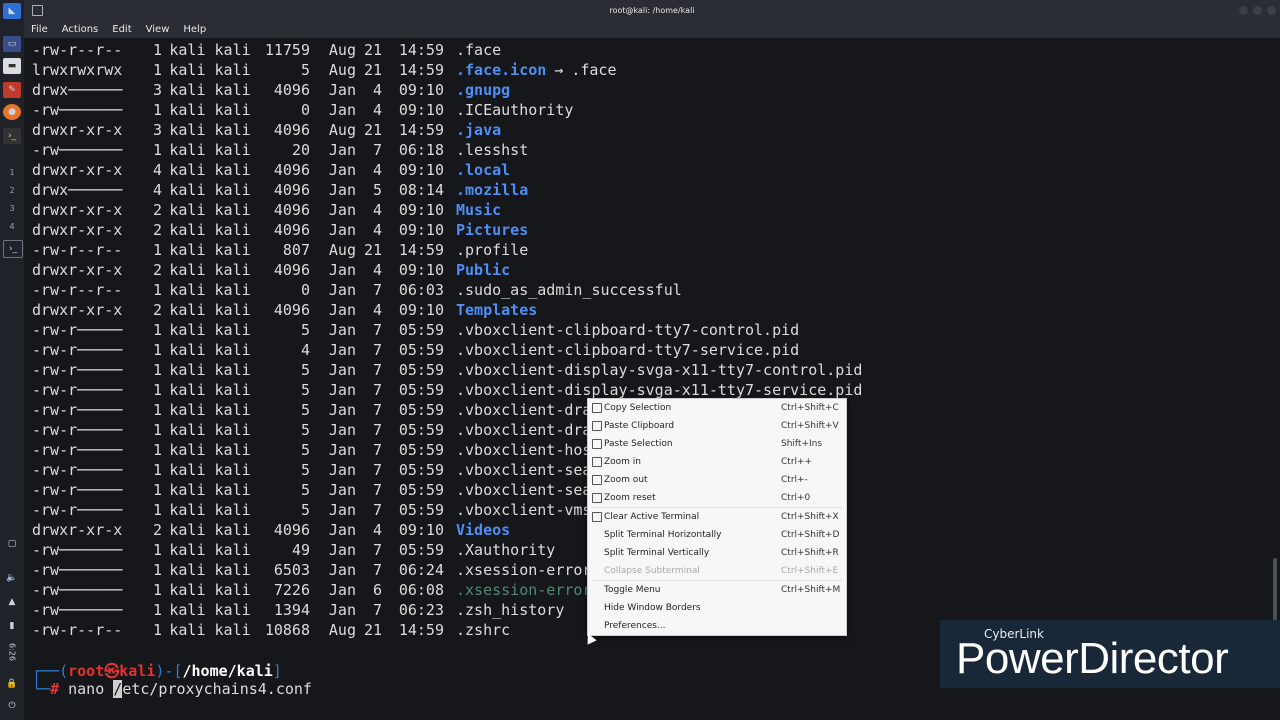 The height and width of the screenshot is (720, 1280). Describe the element at coordinates (12, 626) in the screenshot. I see `battery-icon: ▮` at that location.